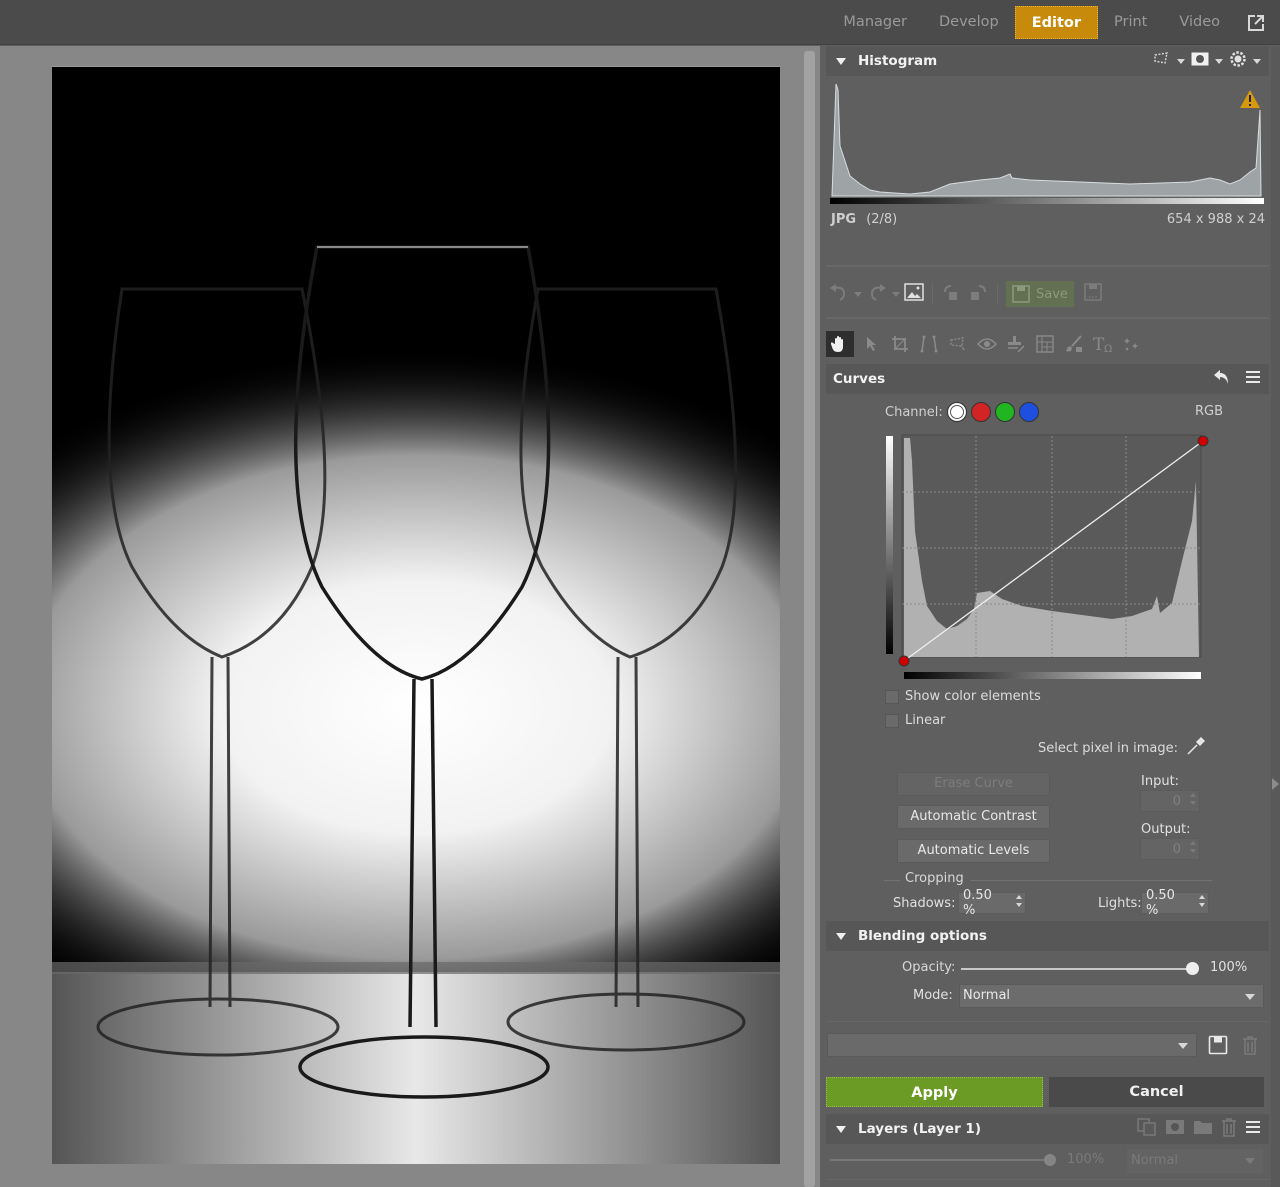 This screenshot has height=1187, width=1280. I want to click on clone-stamp-tool, so click(1016, 344).